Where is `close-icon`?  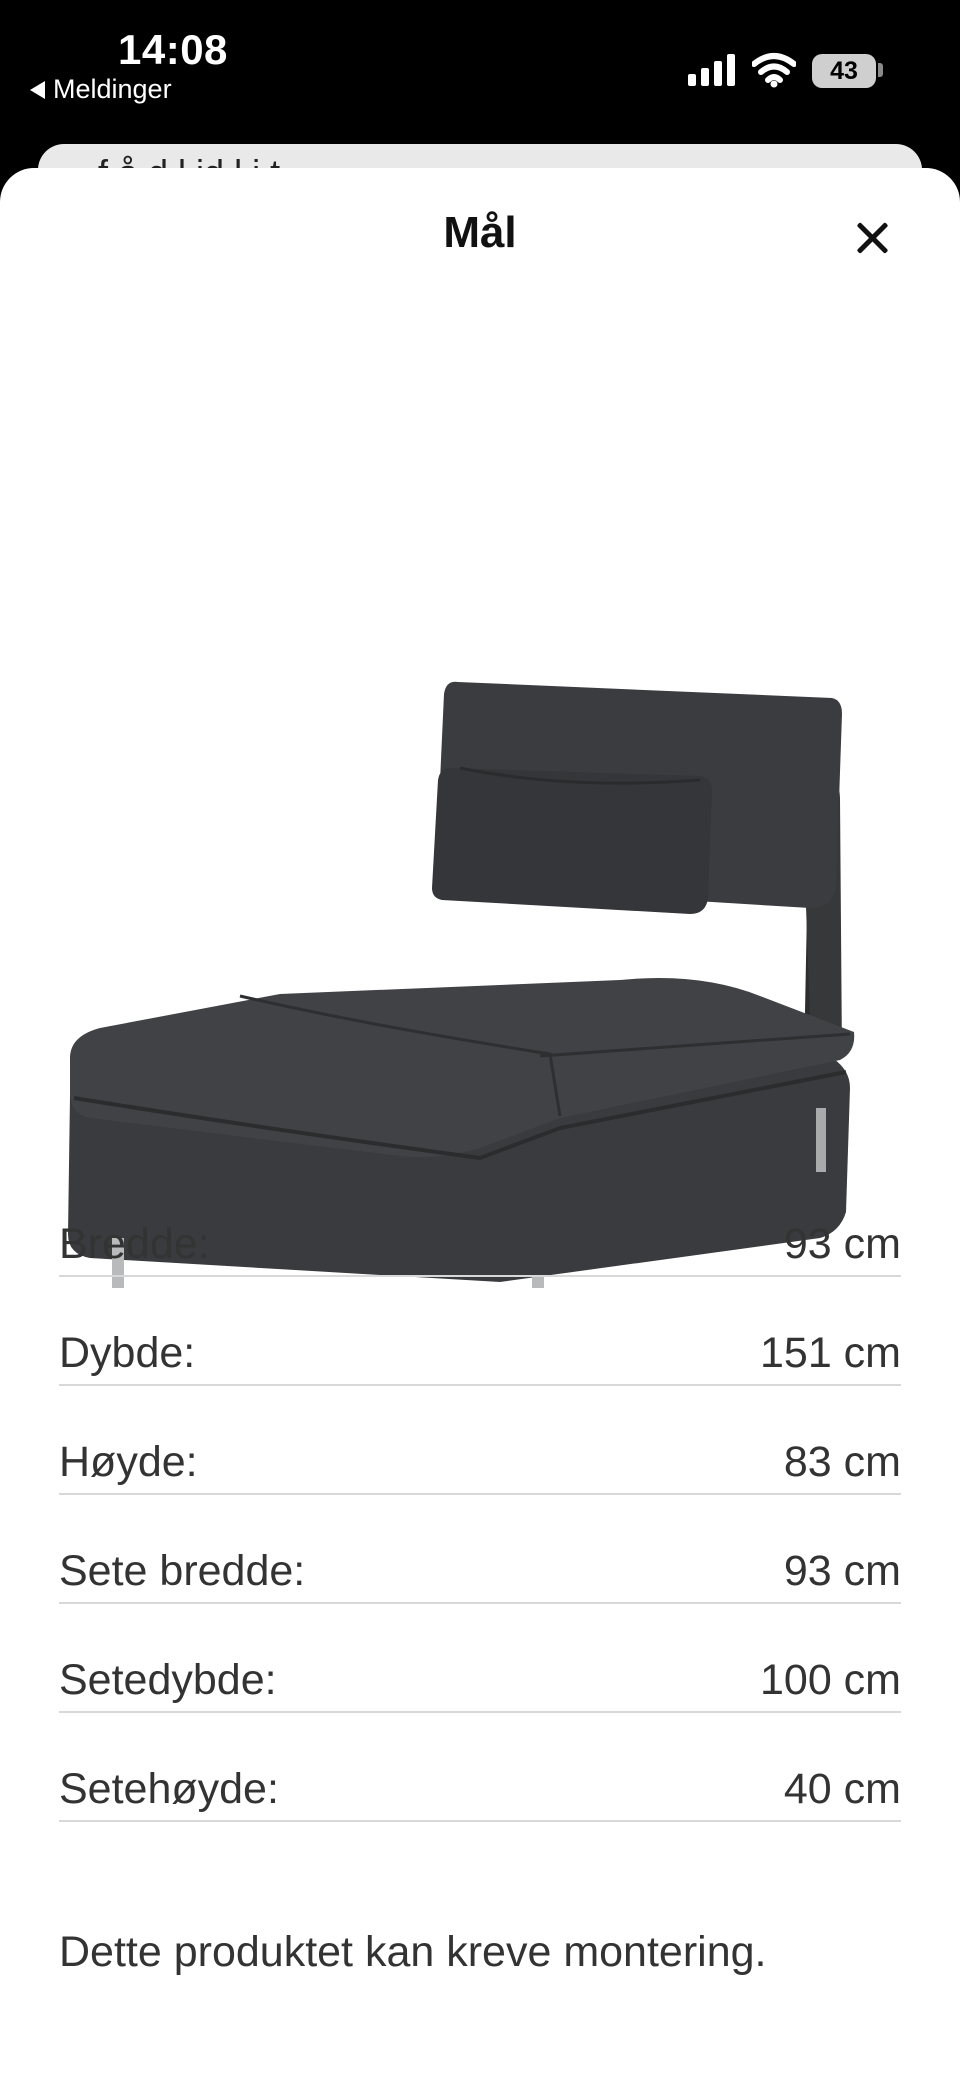
close-icon is located at coordinates (872, 238).